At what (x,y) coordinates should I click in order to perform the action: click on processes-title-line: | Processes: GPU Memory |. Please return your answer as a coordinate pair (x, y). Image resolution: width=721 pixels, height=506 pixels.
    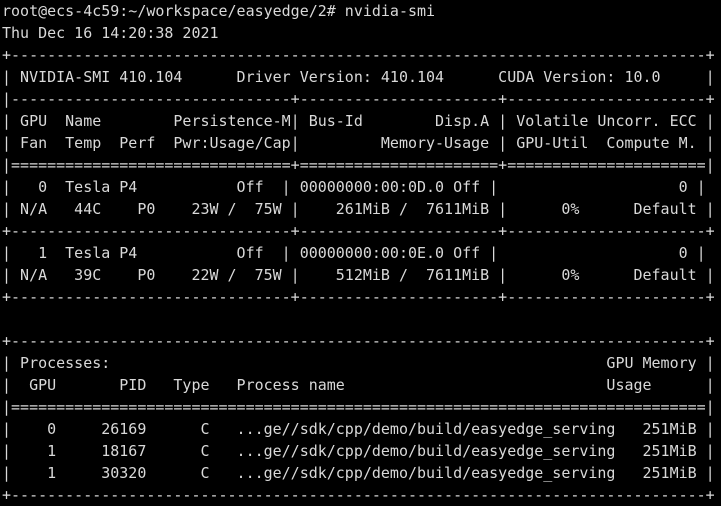
    Looking at the image, I should click on (358, 363).